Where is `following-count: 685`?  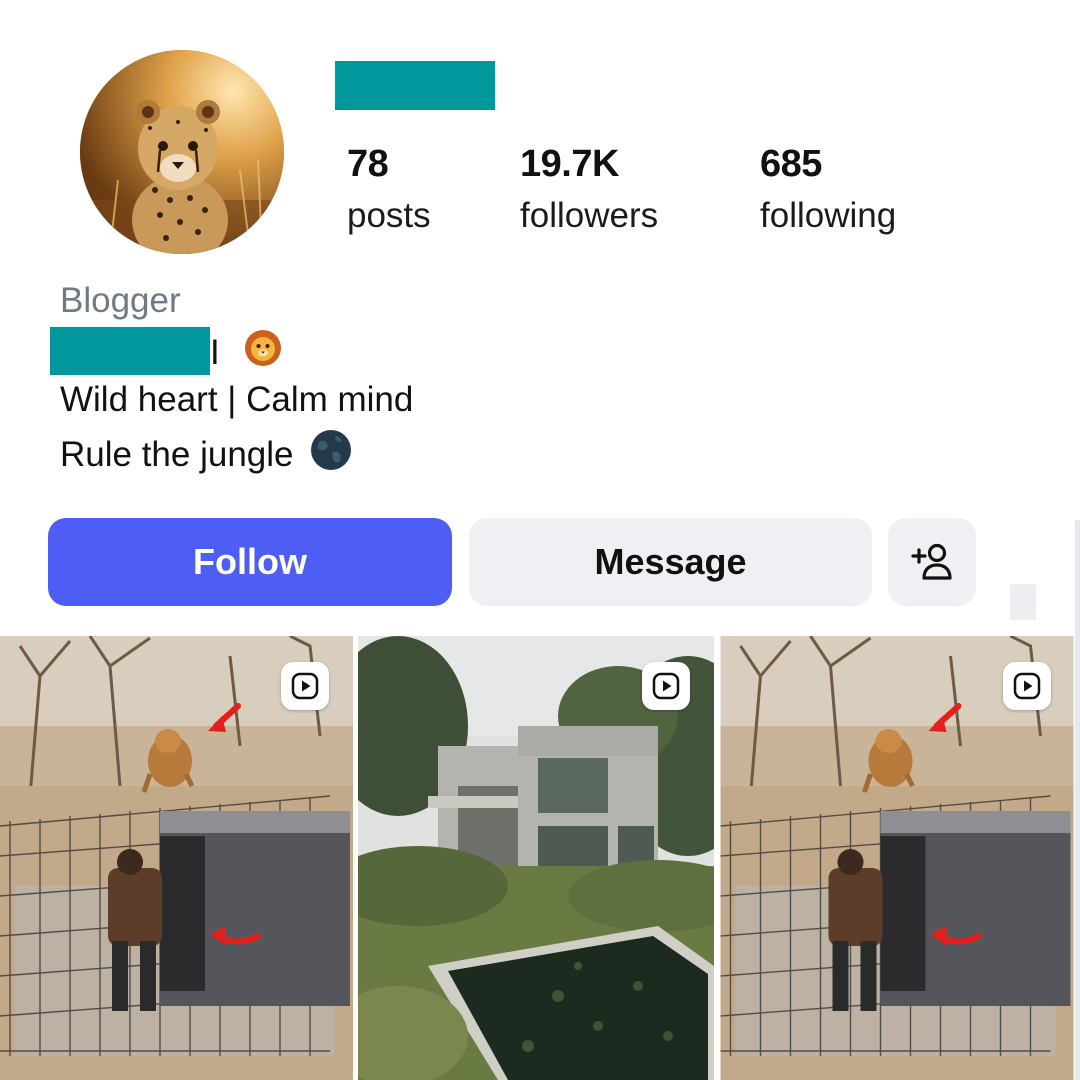 following-count: 685 is located at coordinates (791, 164).